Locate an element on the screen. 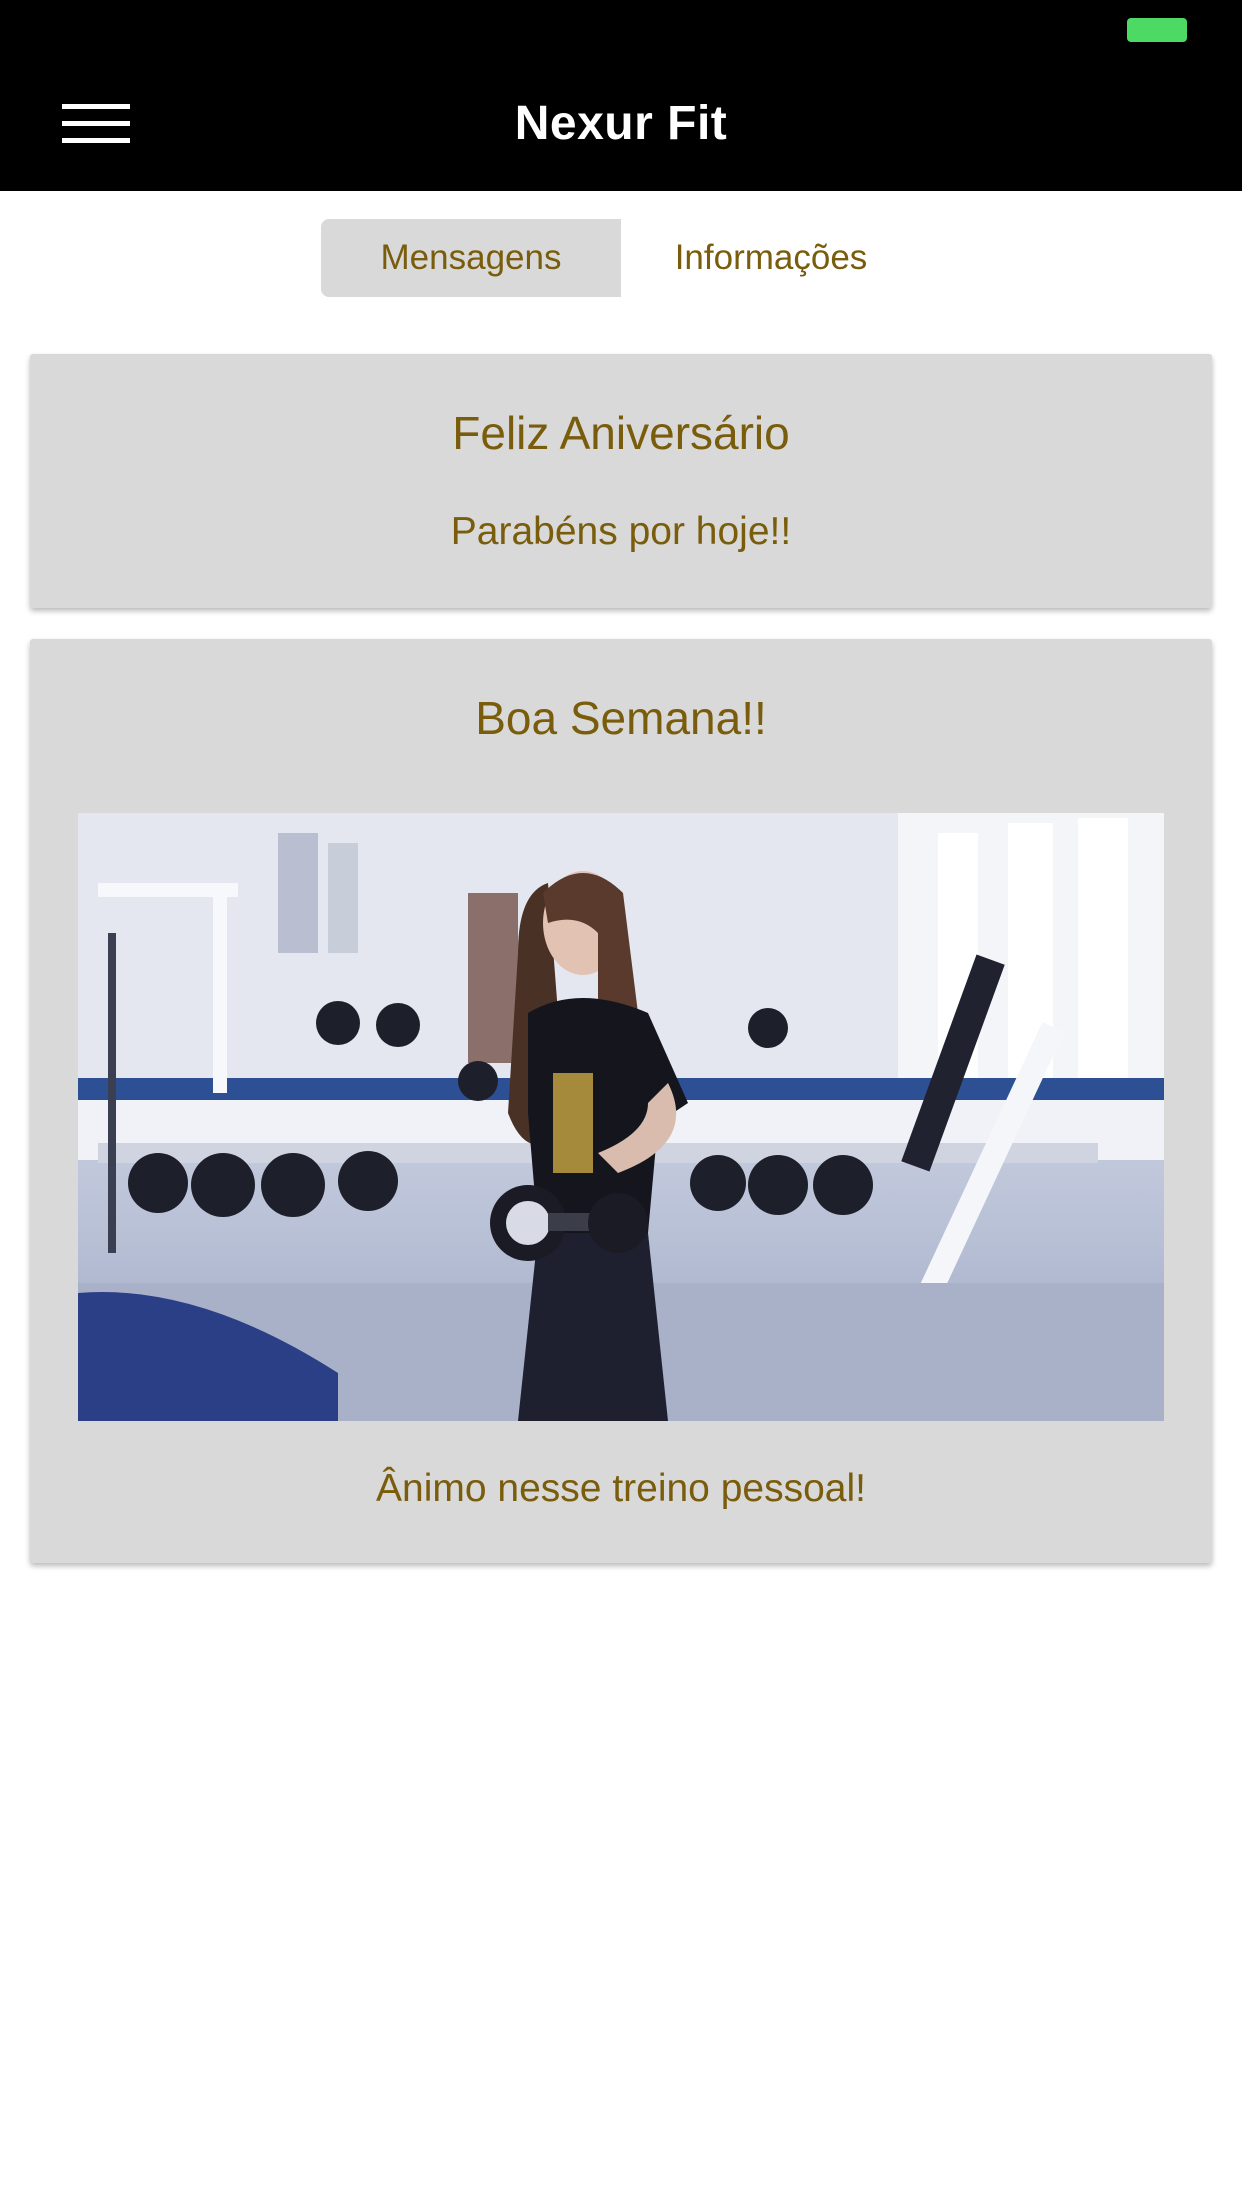 The image size is (1242, 2208). navigation-bar: Nexur Fit is located at coordinates (621, 125).